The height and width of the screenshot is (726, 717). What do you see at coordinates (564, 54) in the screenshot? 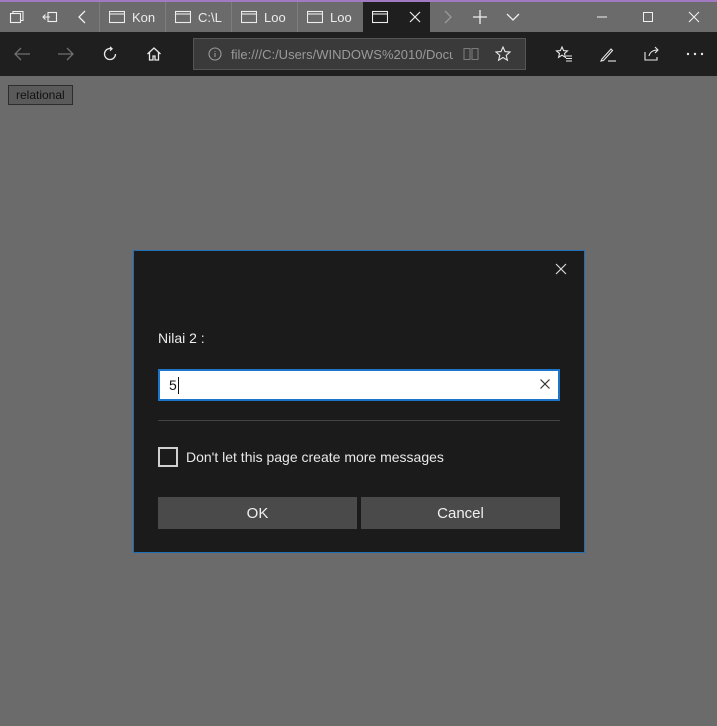
I see `favorites-icon` at bounding box center [564, 54].